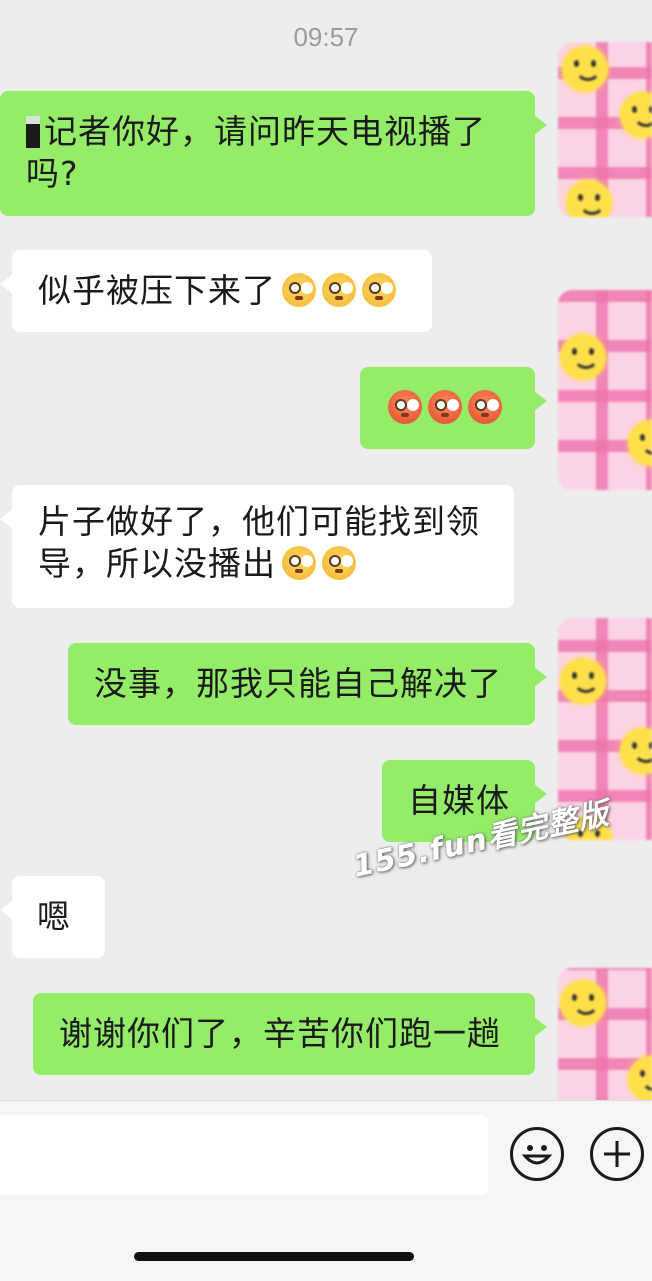 The image size is (652, 1281). Describe the element at coordinates (256, 152) in the screenshot. I see `message-text: 记者你好，请问昨天电视播了吗?` at that location.